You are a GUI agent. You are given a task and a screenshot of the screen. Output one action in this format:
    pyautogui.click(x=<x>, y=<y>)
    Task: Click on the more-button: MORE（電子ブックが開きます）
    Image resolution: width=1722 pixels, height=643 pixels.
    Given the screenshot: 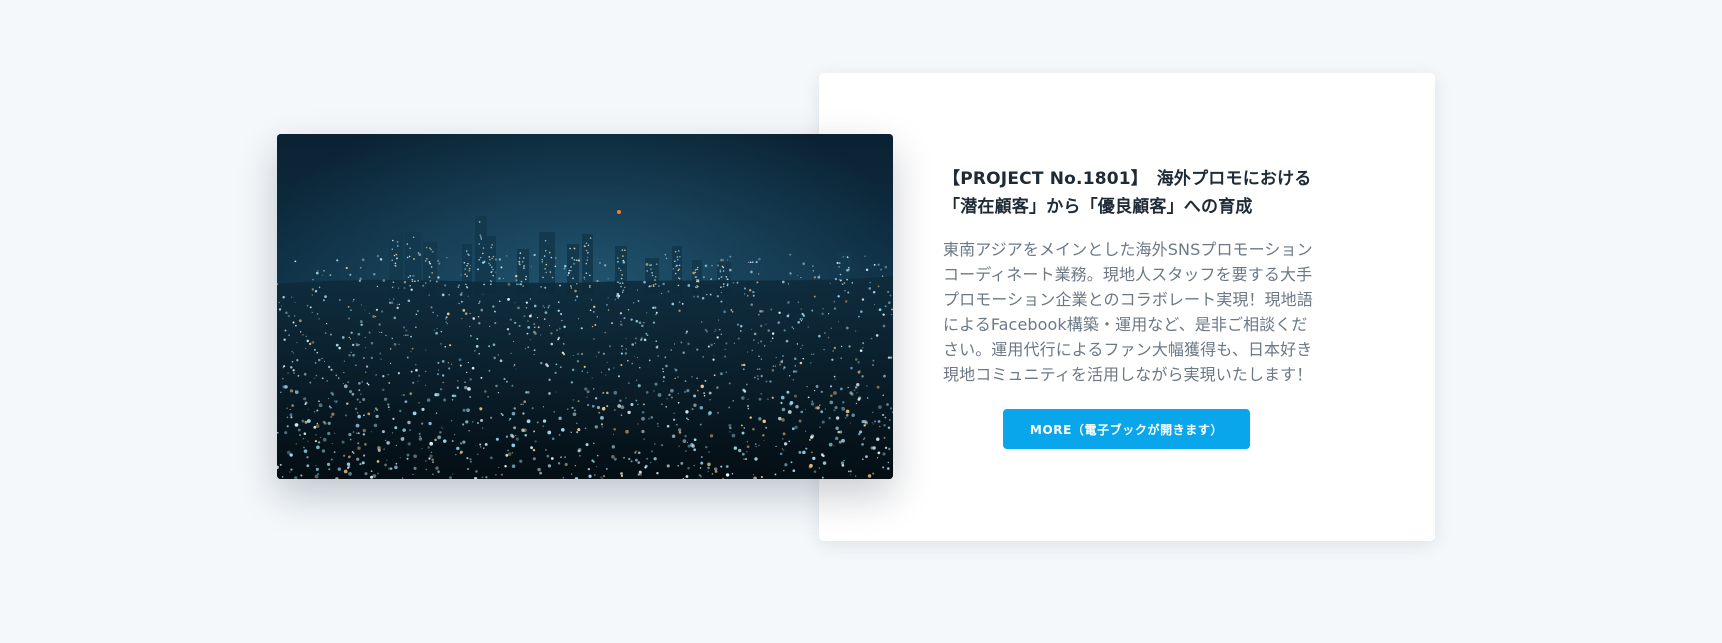 What is the action you would take?
    pyautogui.click(x=1126, y=429)
    